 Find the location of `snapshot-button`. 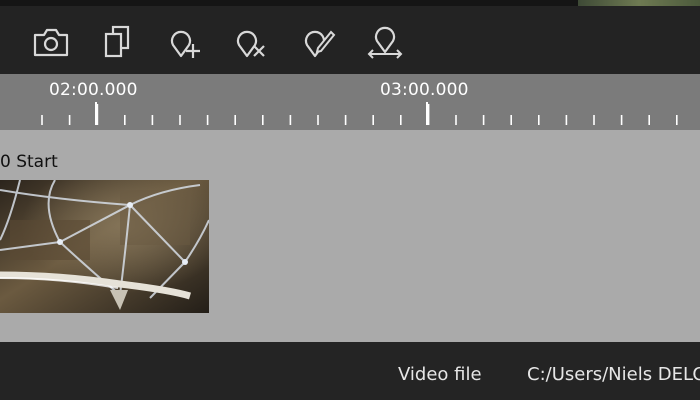

snapshot-button is located at coordinates (51, 42).